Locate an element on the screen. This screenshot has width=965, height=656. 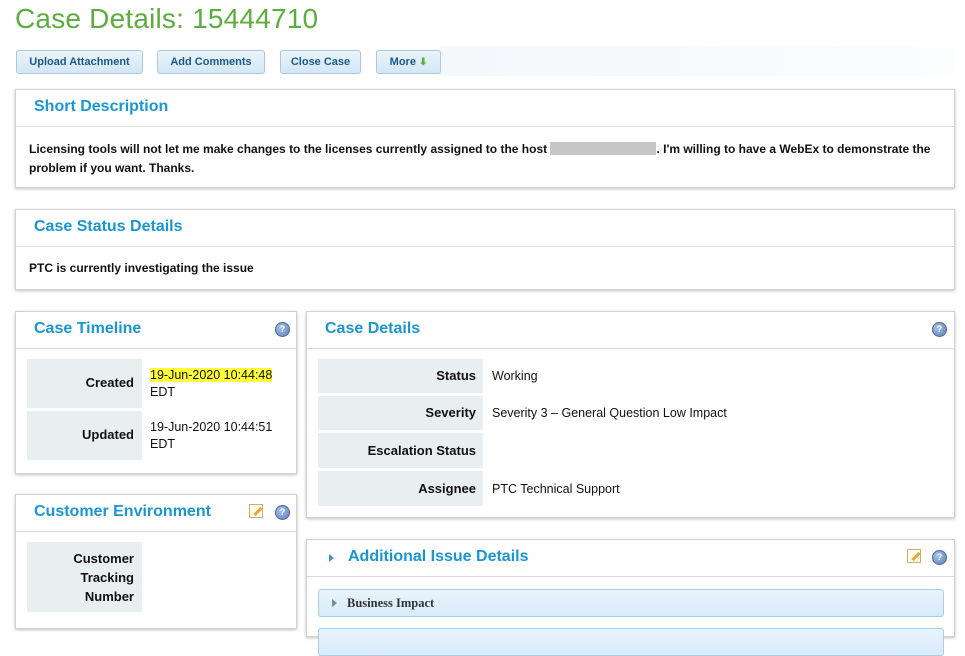
panel-header: Short Description is located at coordinates (485, 108).